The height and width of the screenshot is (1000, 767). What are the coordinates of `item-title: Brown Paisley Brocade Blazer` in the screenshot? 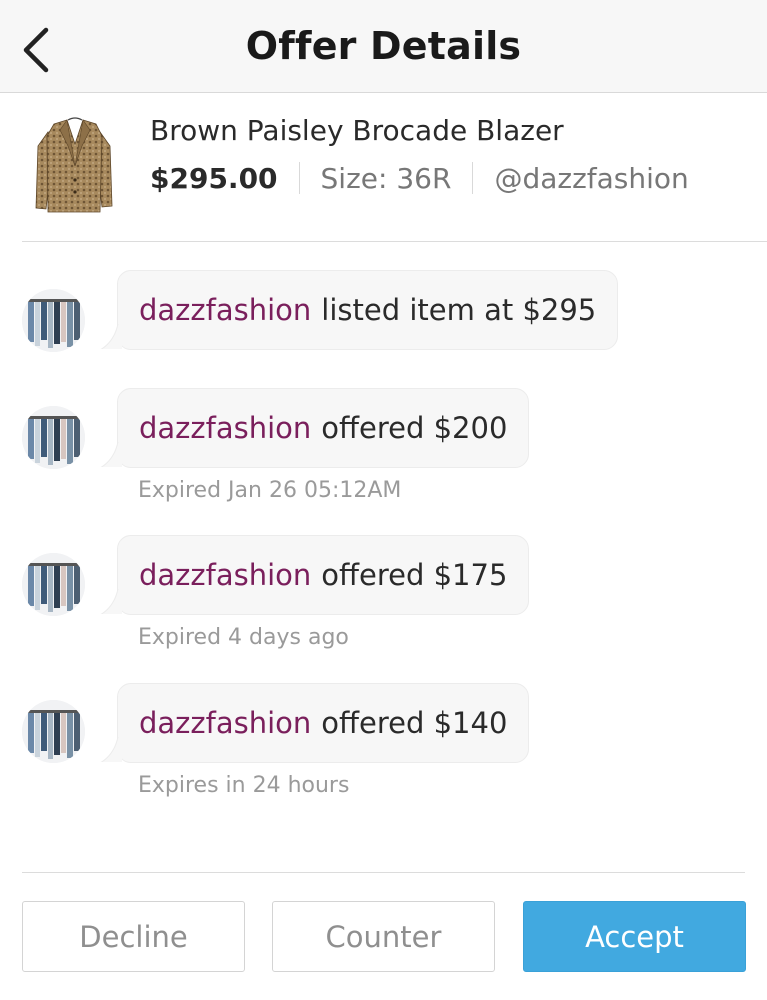 It's located at (357, 130).